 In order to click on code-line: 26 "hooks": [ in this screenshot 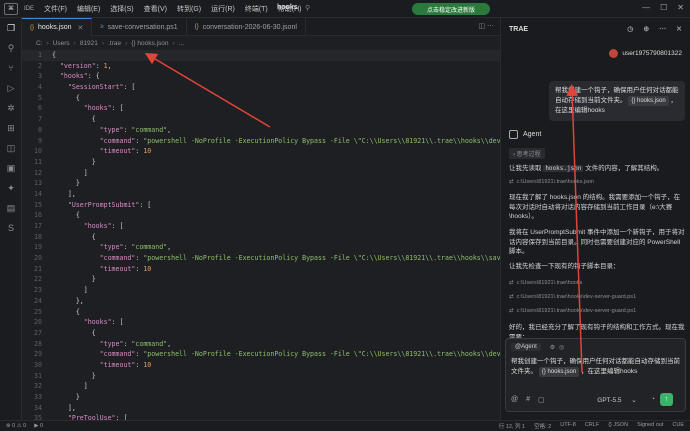, I will do `click(261, 322)`.